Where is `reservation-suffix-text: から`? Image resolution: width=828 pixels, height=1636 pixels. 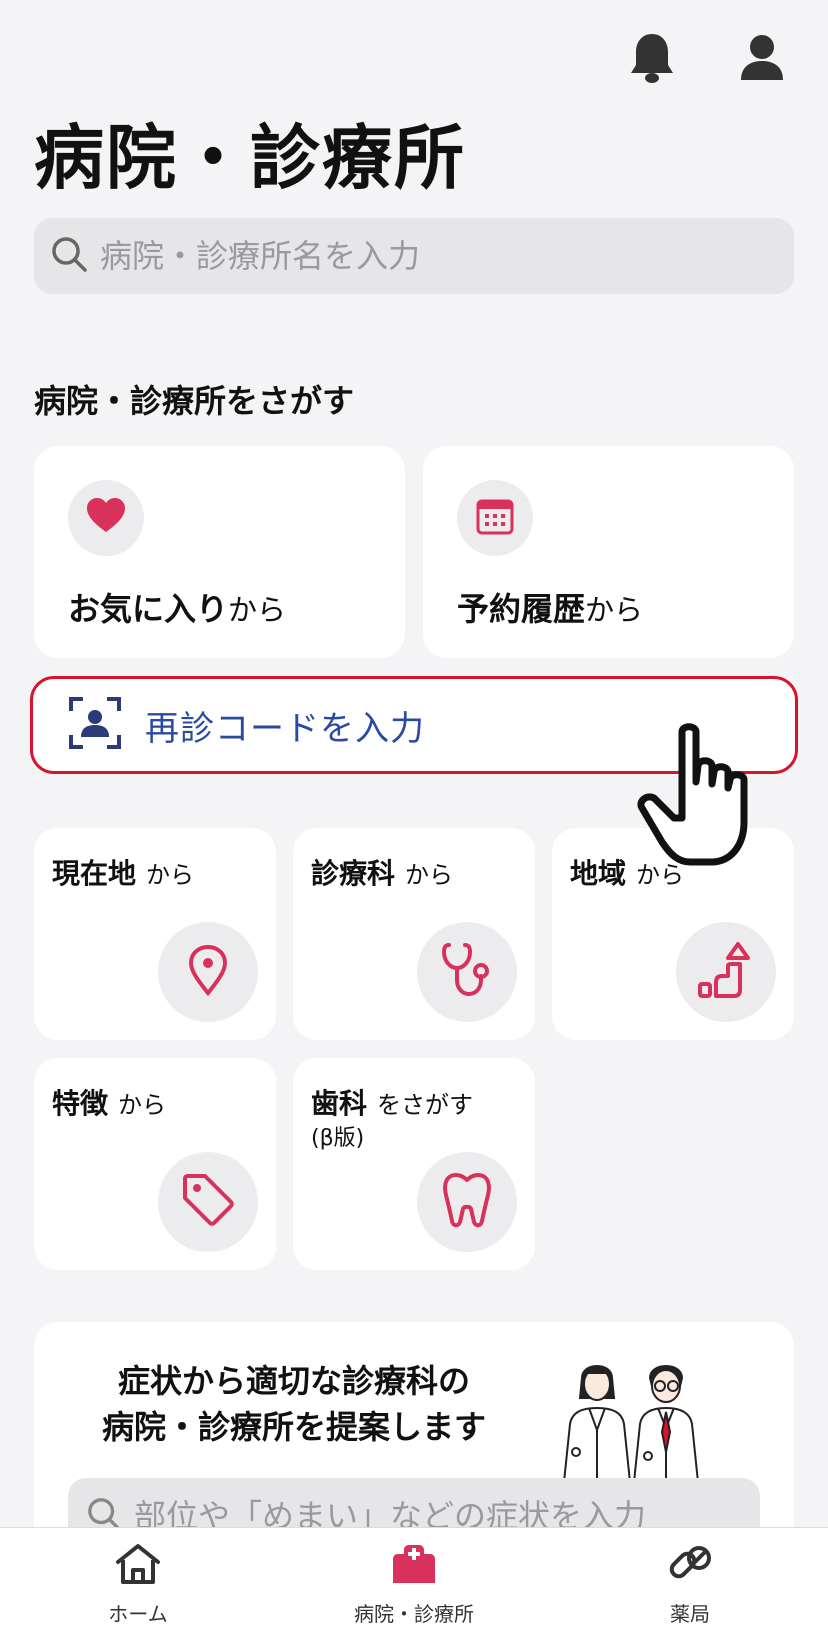
reservation-suffix-text: から is located at coordinates (614, 610).